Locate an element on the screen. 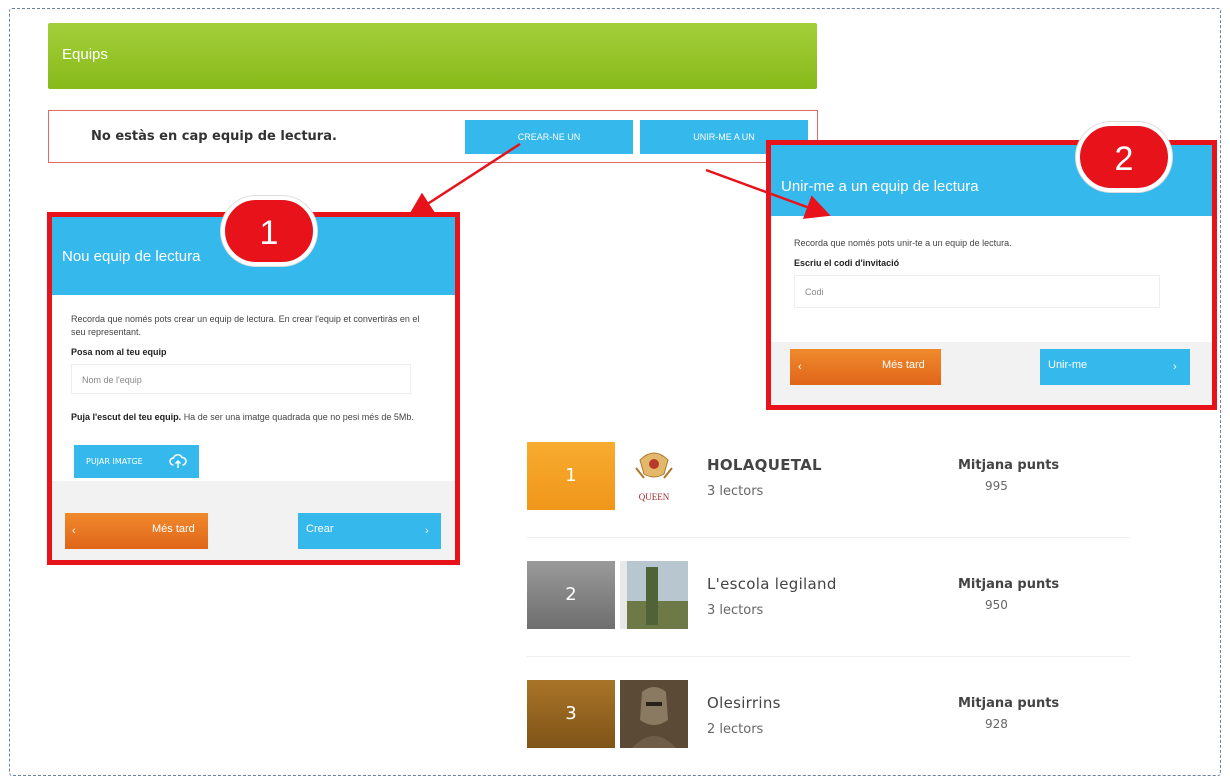  team-logo: QUEEN is located at coordinates (654, 476).